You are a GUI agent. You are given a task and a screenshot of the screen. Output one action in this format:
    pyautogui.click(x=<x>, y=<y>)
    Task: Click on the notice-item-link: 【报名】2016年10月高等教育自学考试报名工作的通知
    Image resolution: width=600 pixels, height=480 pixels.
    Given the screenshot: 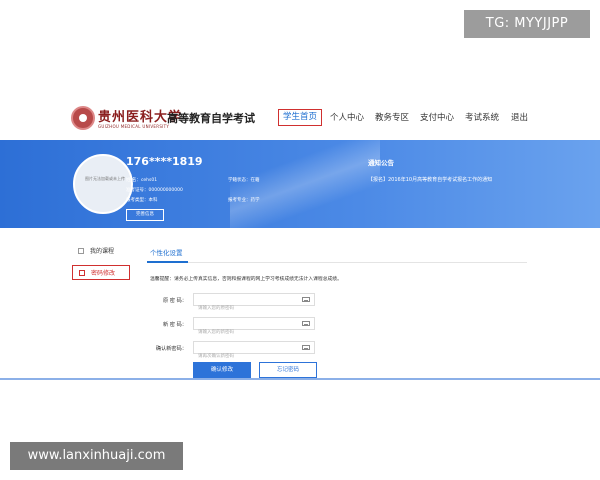 What is the action you would take?
    pyautogui.click(x=430, y=179)
    